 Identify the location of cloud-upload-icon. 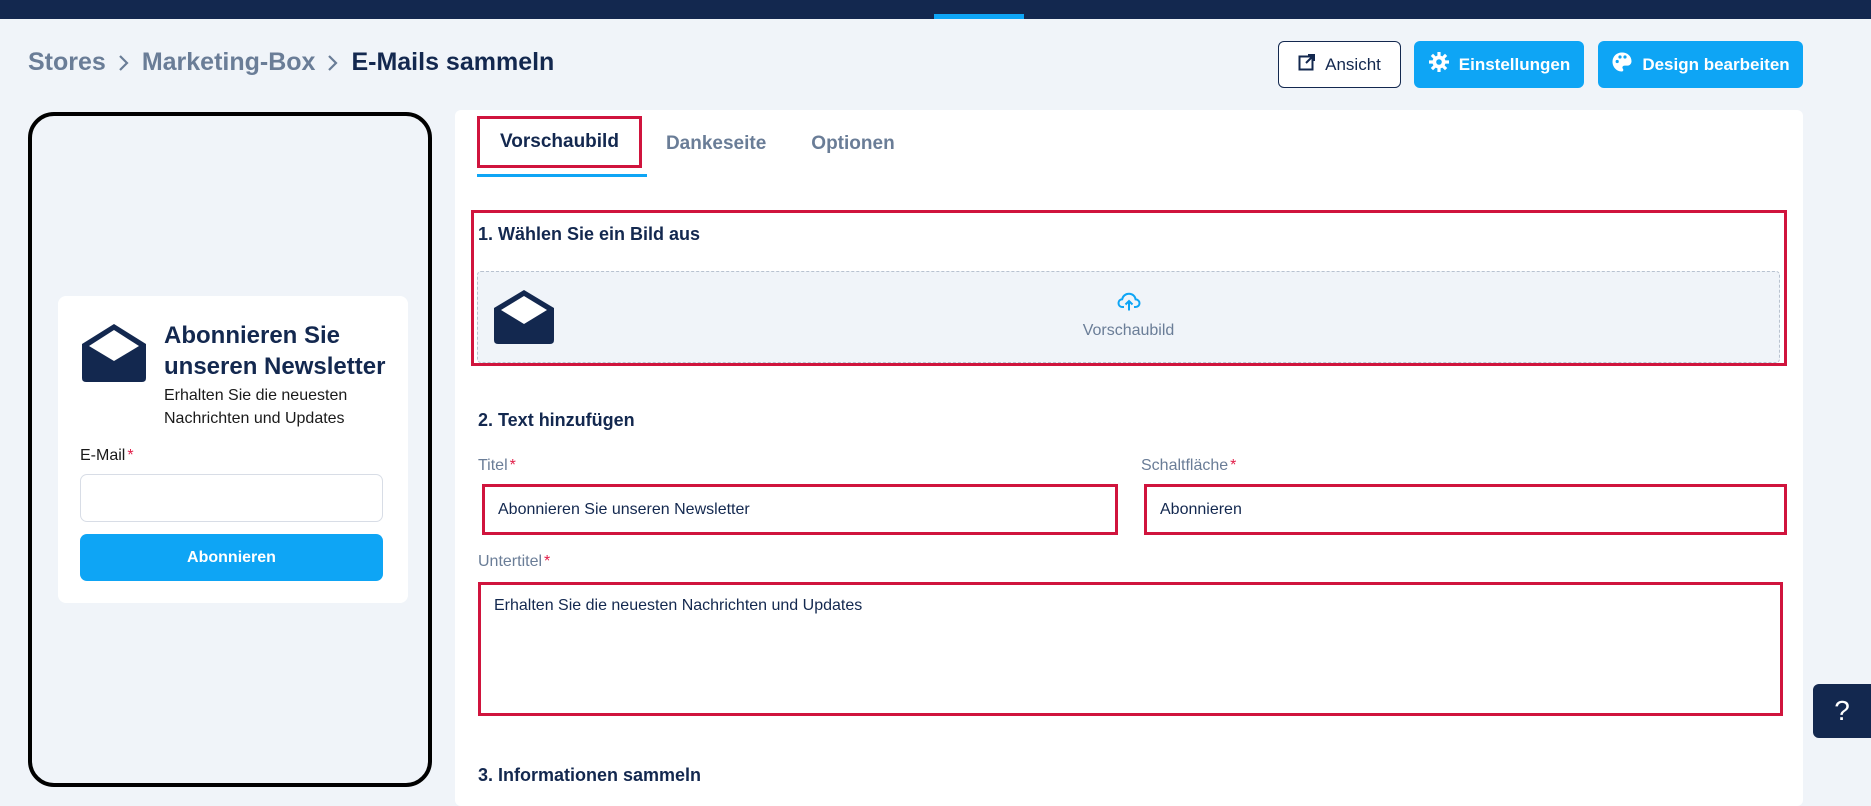
(1128, 304).